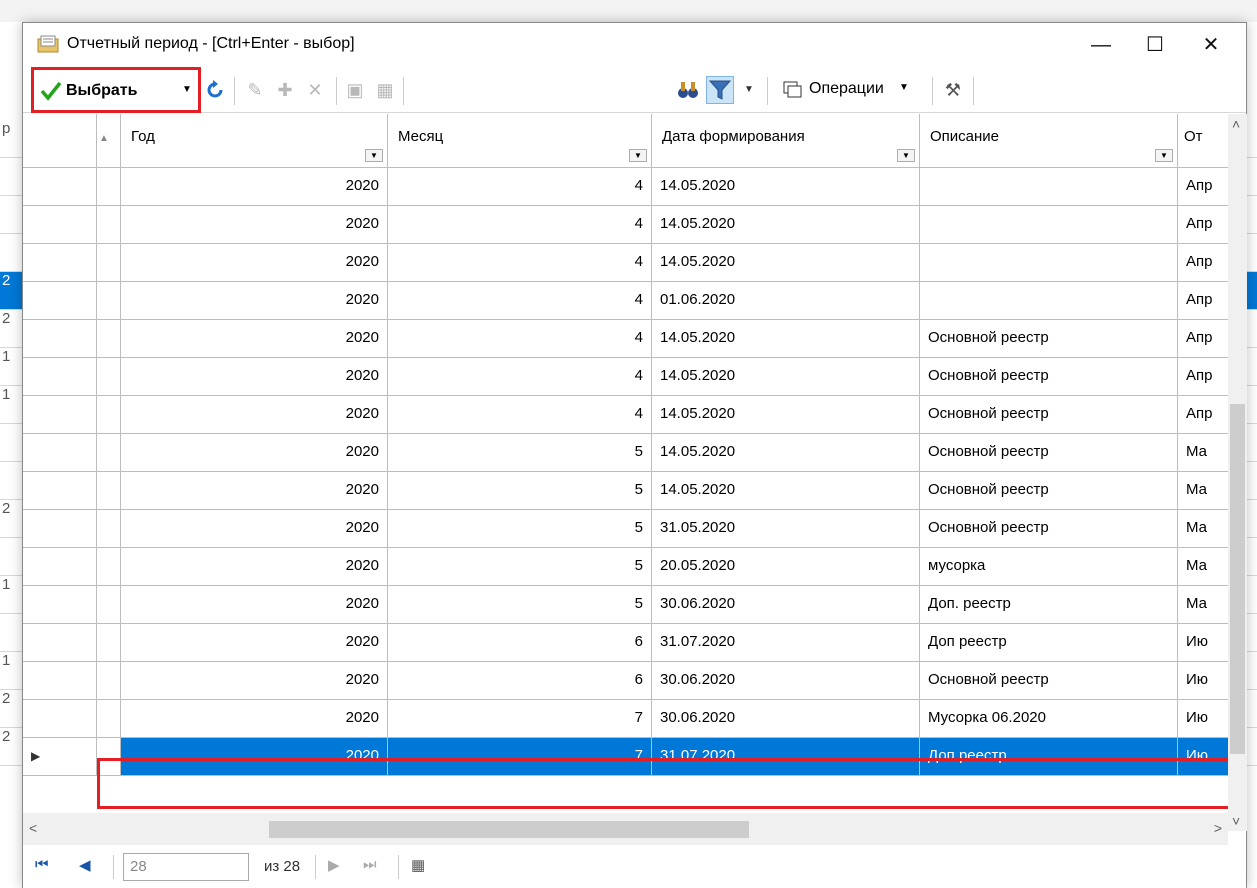 The height and width of the screenshot is (888, 1257). Describe the element at coordinates (315, 90) in the screenshot. I see `delete-icon: ✕` at that location.